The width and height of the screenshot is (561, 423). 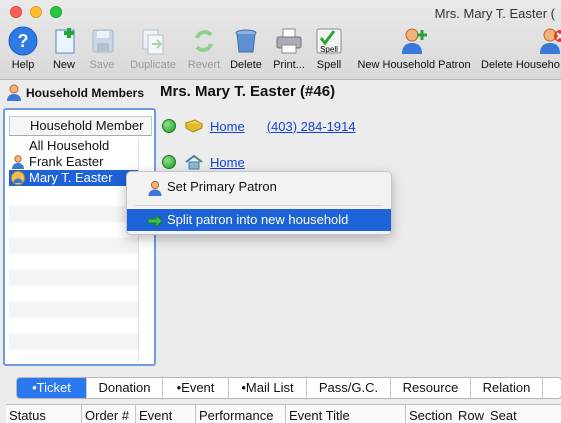 What do you see at coordinates (204, 41) in the screenshot?
I see `revert-arrows-icon` at bounding box center [204, 41].